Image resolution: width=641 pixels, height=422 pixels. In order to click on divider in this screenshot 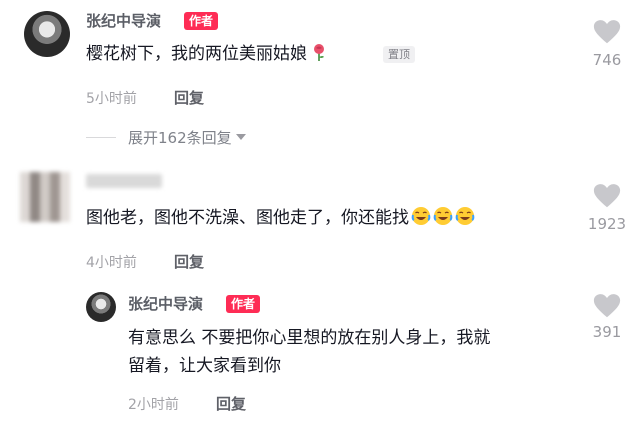, I will do `click(101, 137)`.